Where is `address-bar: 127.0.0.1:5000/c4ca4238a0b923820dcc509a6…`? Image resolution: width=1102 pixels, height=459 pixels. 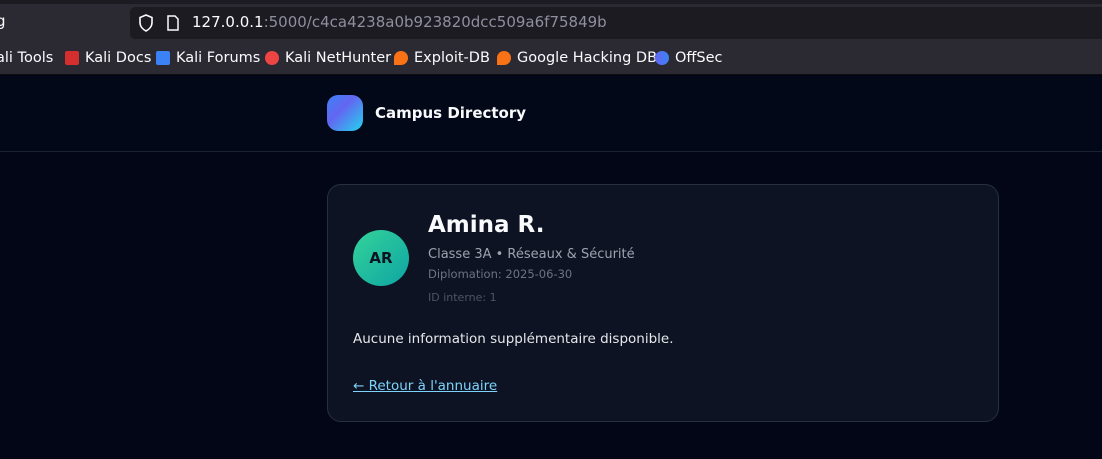 address-bar: 127.0.0.1:5000/c4ca4238a0b923820dcc509a6… is located at coordinates (616, 23).